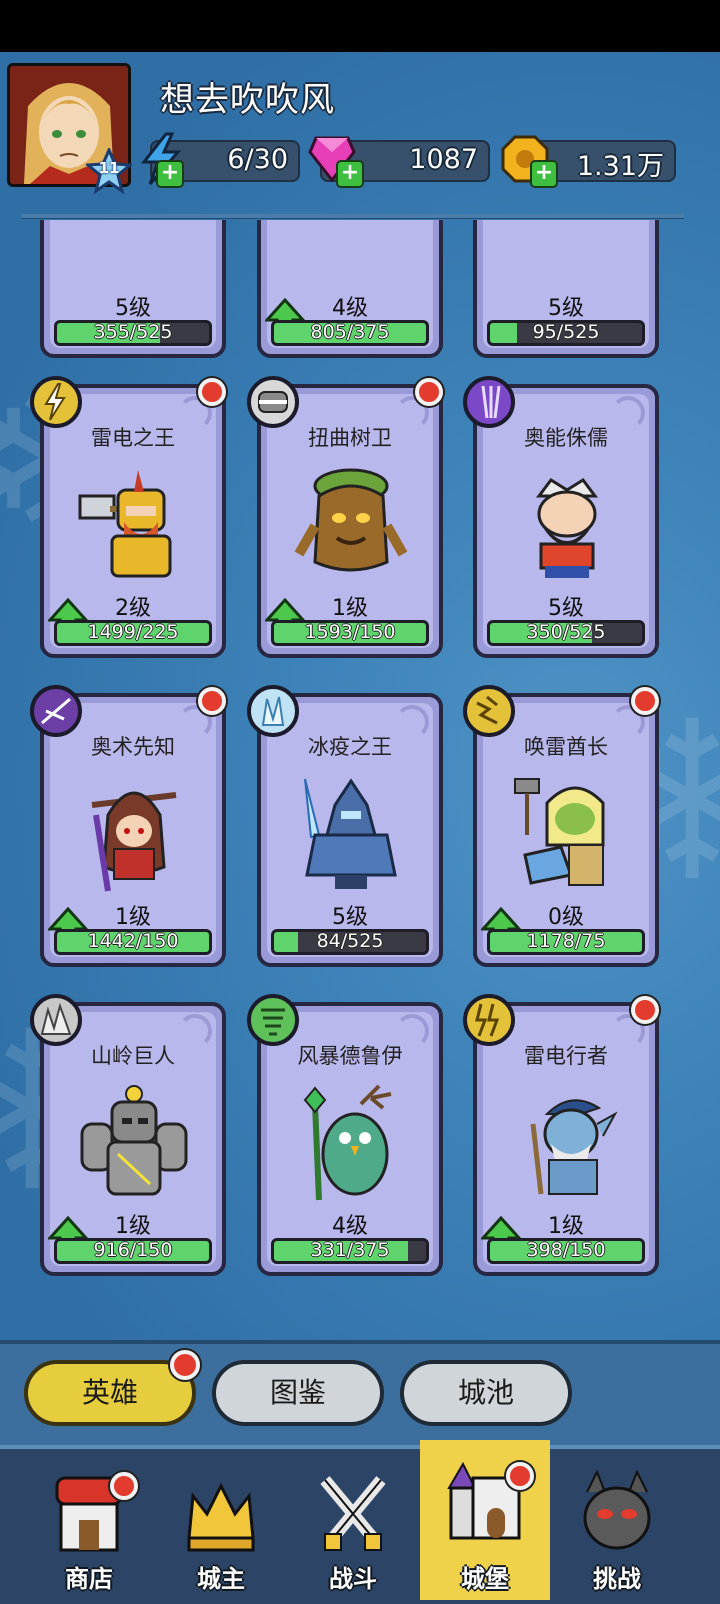 The height and width of the screenshot is (1604, 720). I want to click on hero-progress-bar: 1499/225, so click(133, 633).